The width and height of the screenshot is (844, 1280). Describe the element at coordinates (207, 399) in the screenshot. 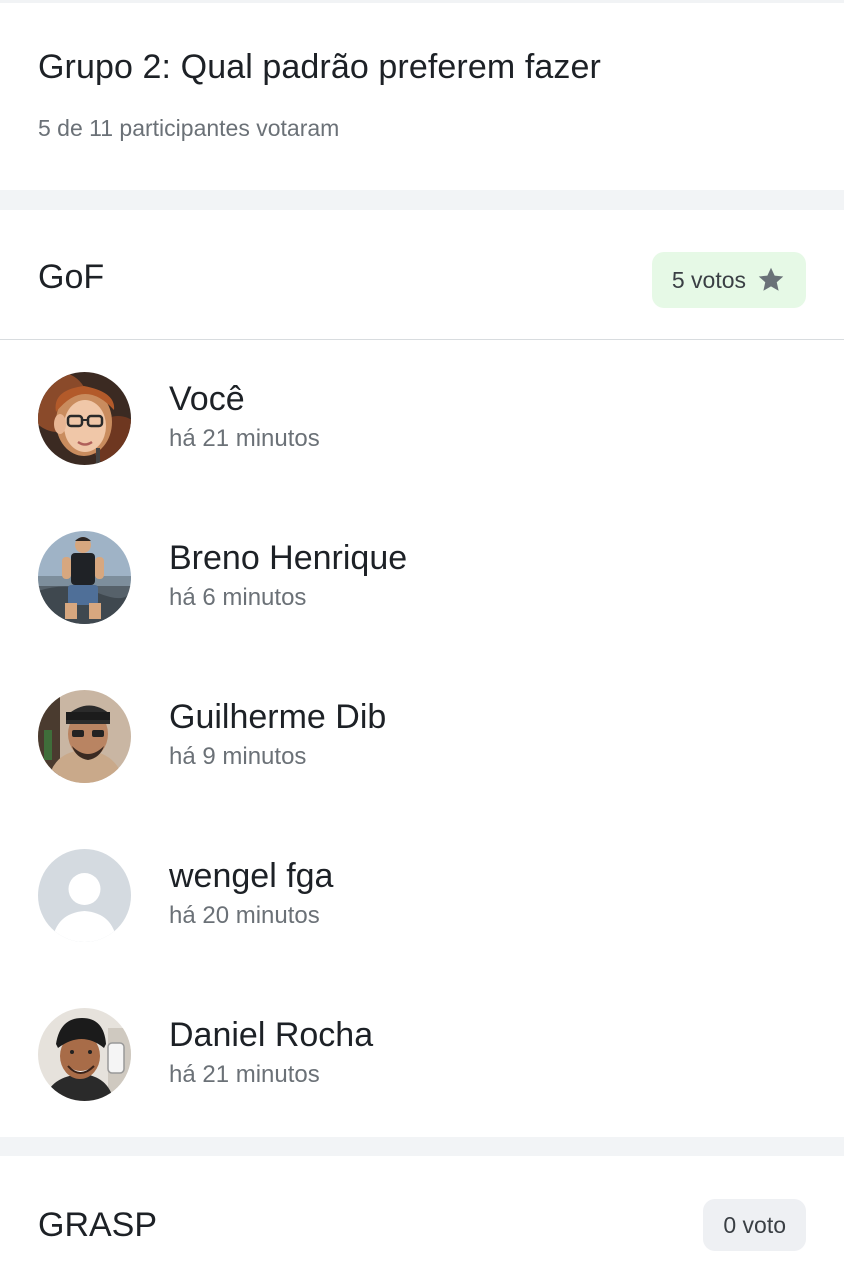

I see `voter-name: Você` at that location.